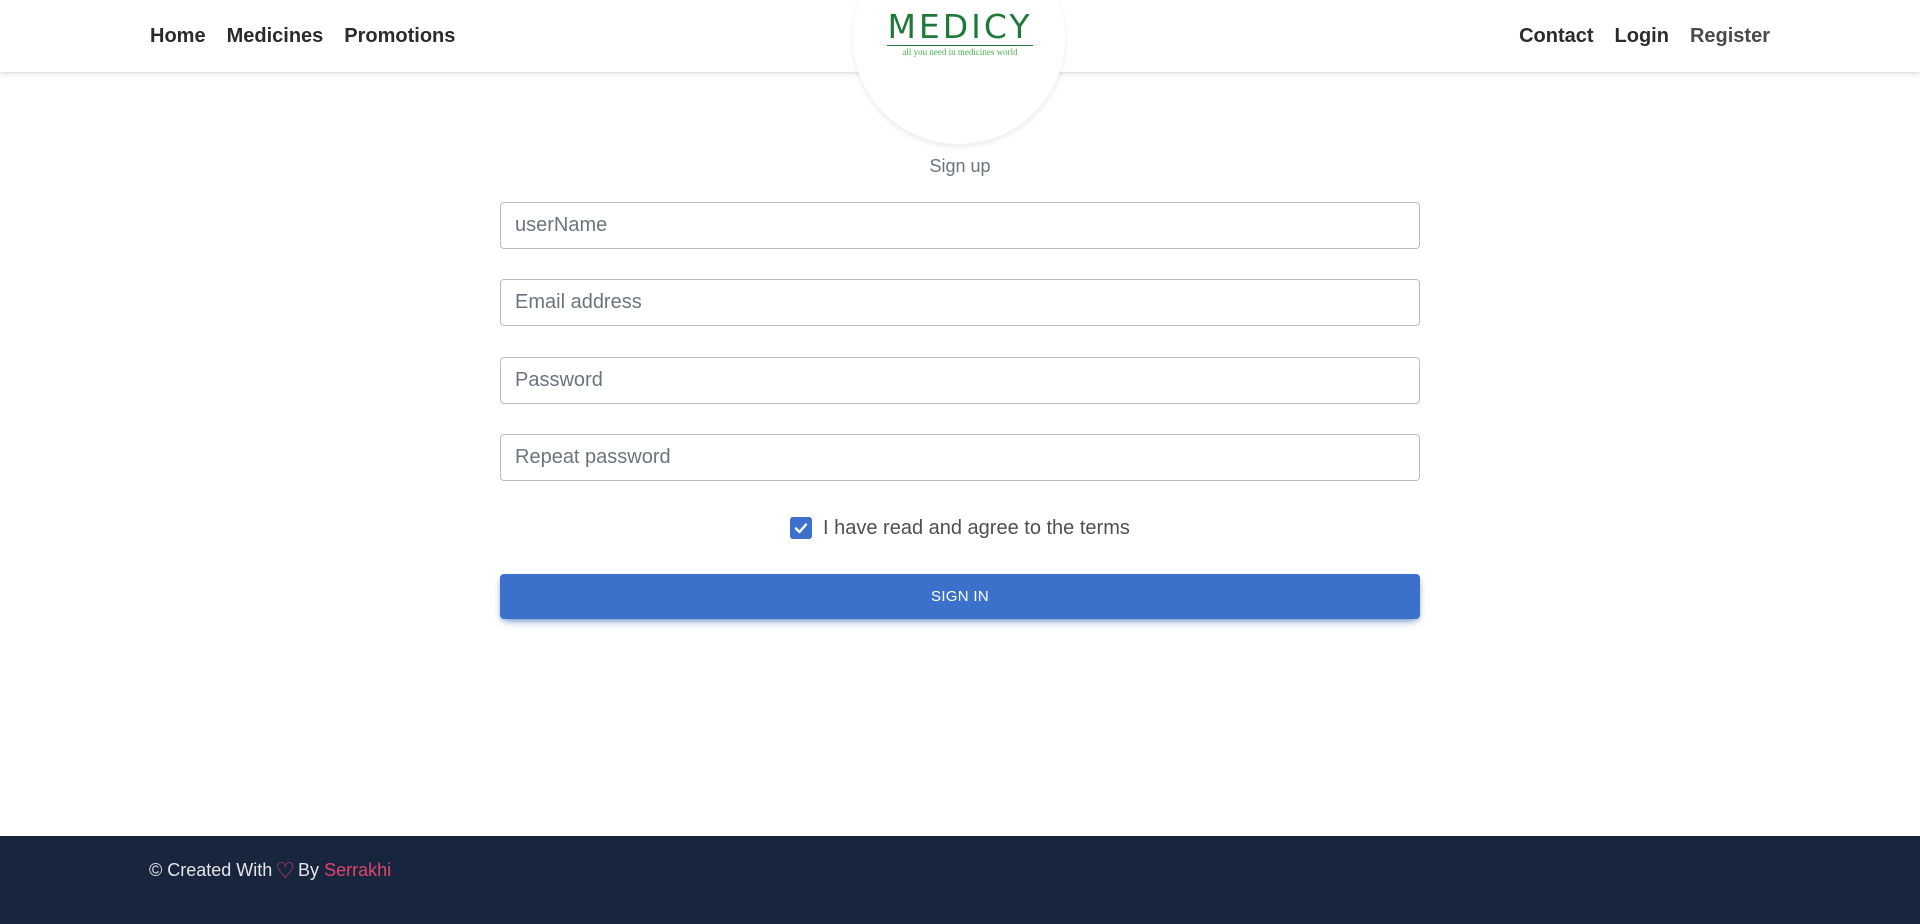 The width and height of the screenshot is (1920, 924). I want to click on nav-left-group: Home Medicines Promotions, so click(313, 36).